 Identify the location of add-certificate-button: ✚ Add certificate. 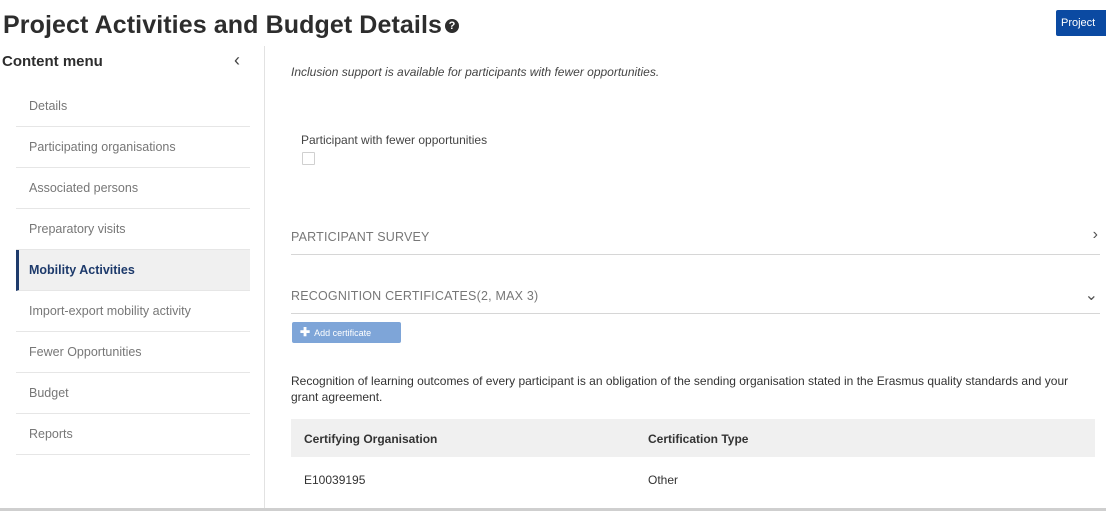
(346, 332).